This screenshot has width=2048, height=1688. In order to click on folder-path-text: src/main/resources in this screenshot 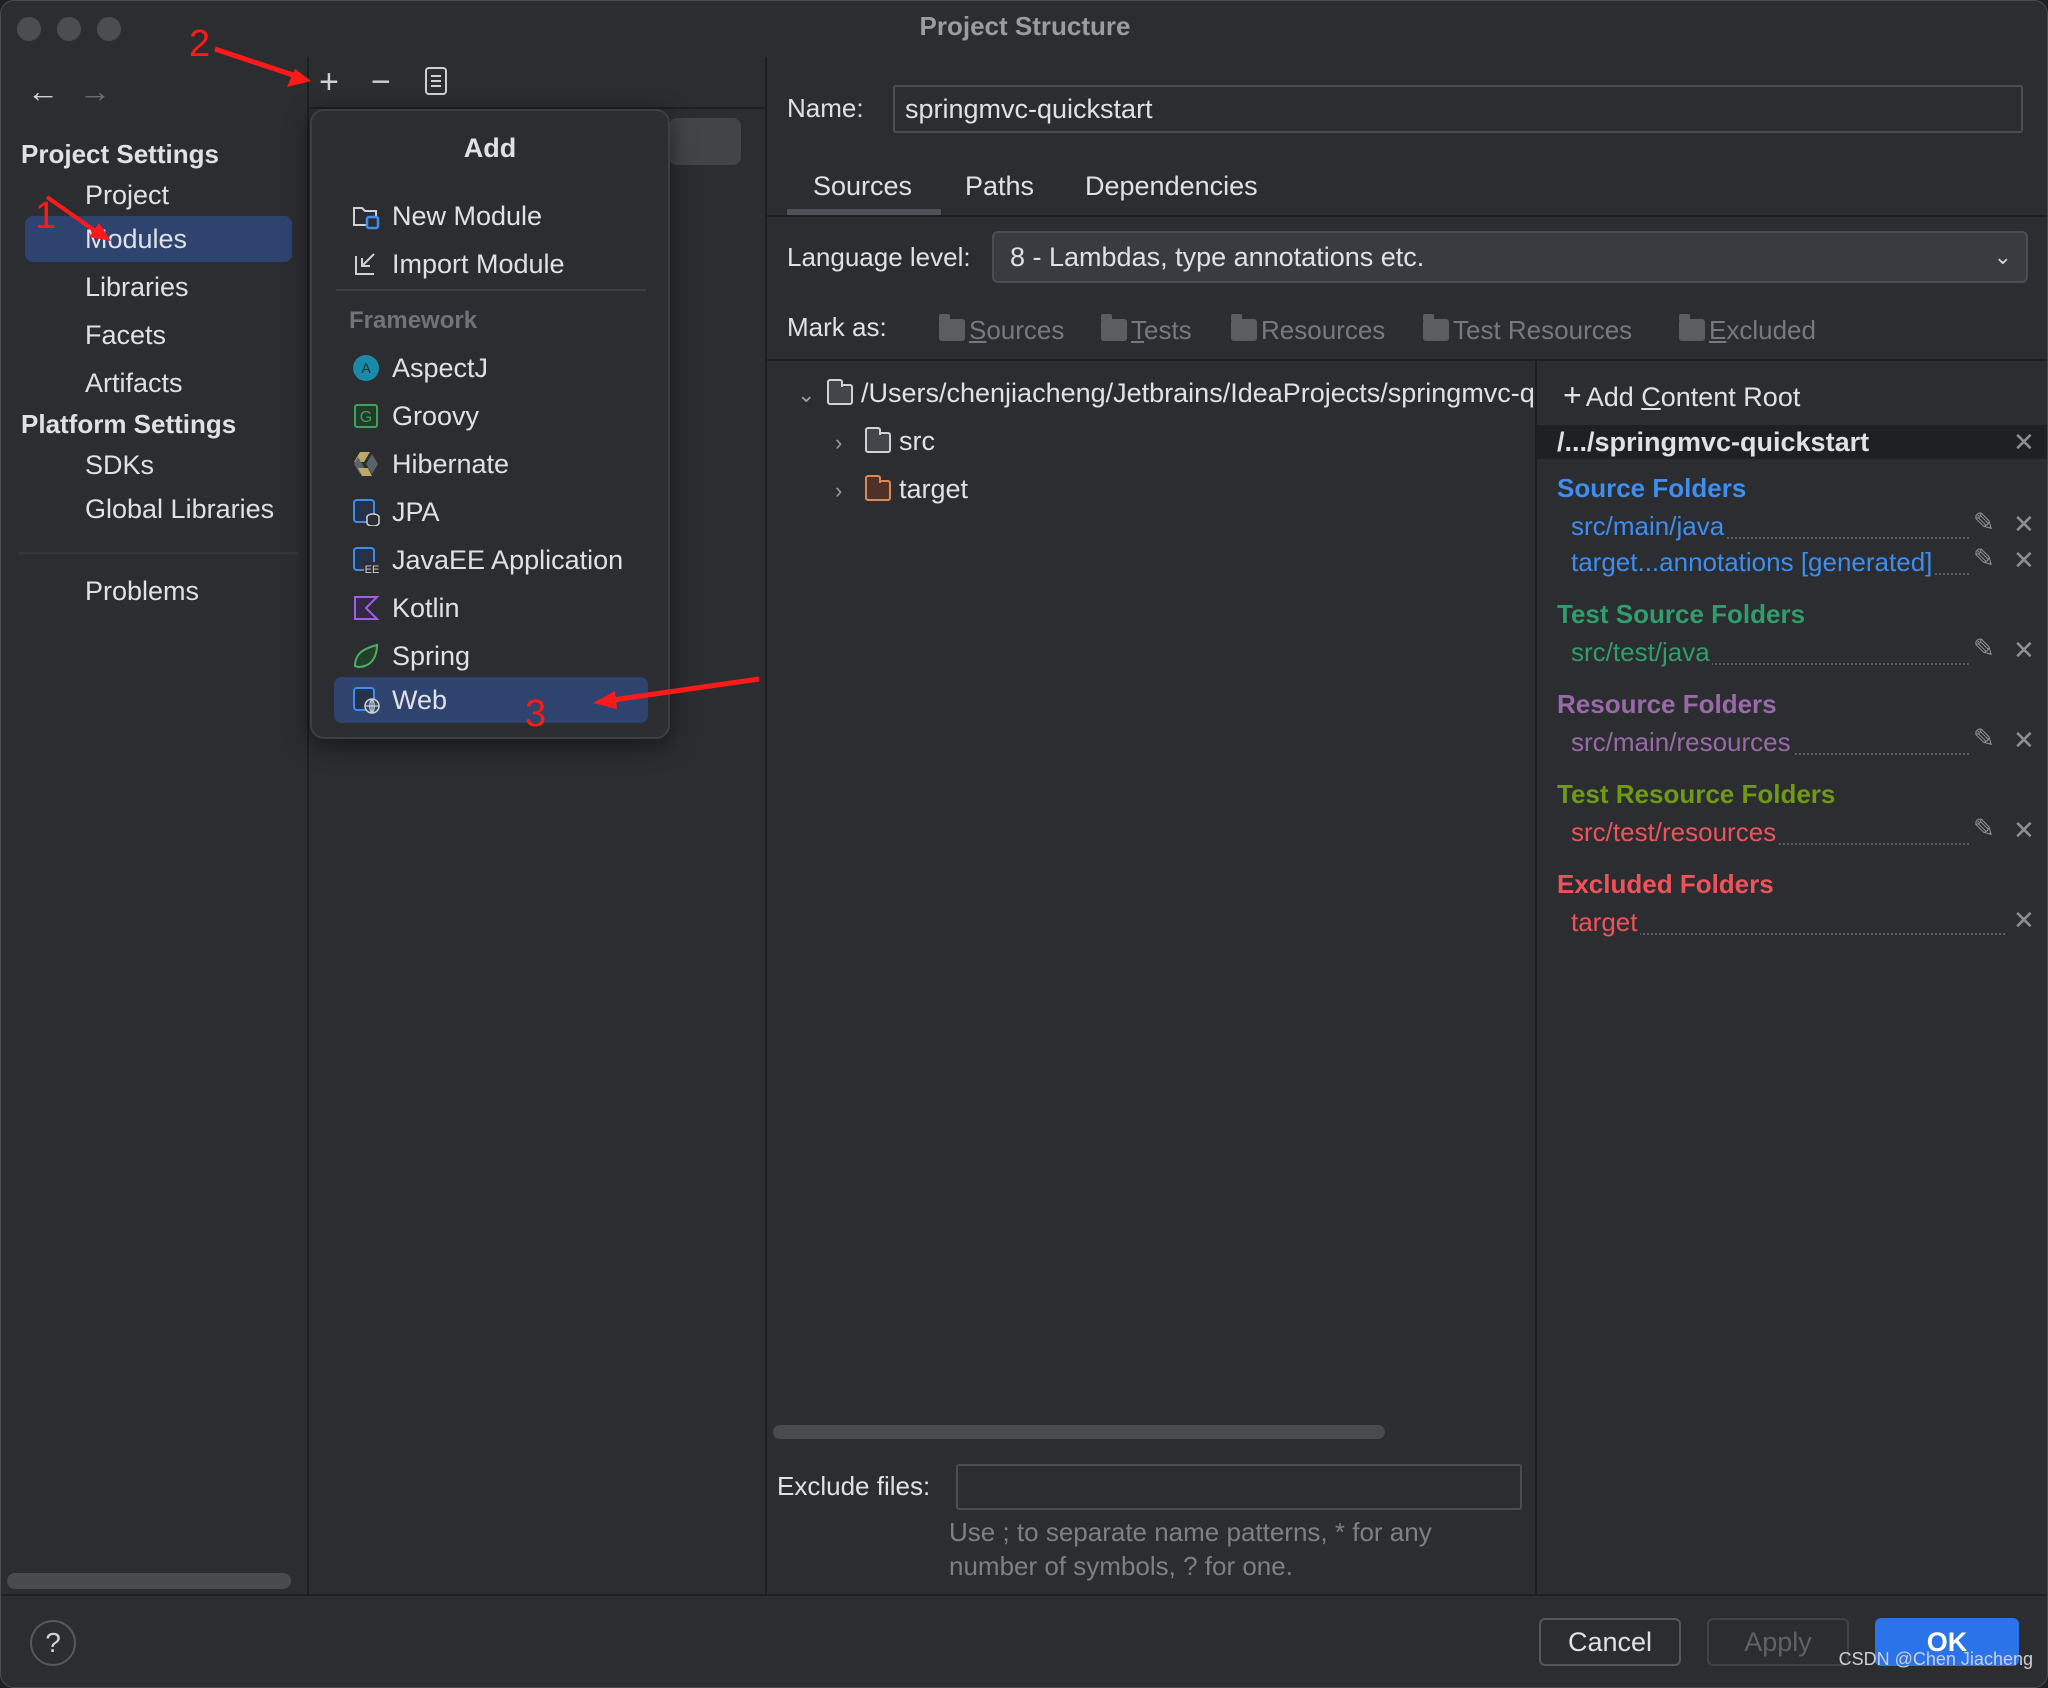, I will do `click(1682, 742)`.